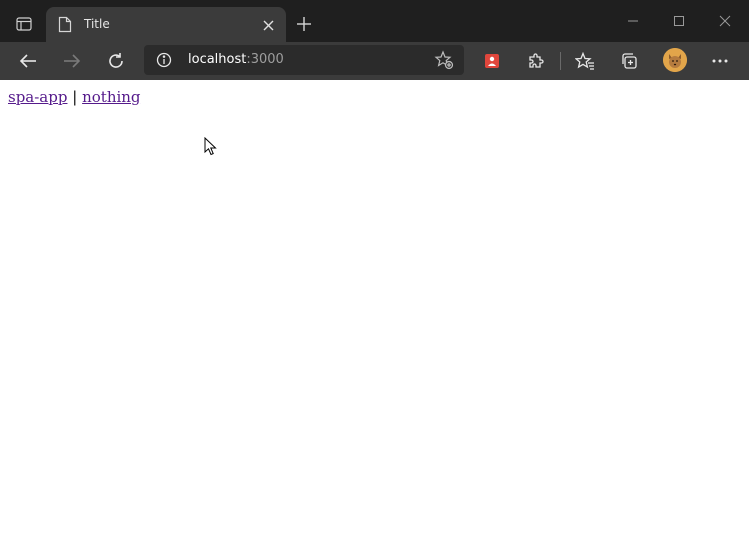  I want to click on link-spa-app: spa-app, so click(37, 97).